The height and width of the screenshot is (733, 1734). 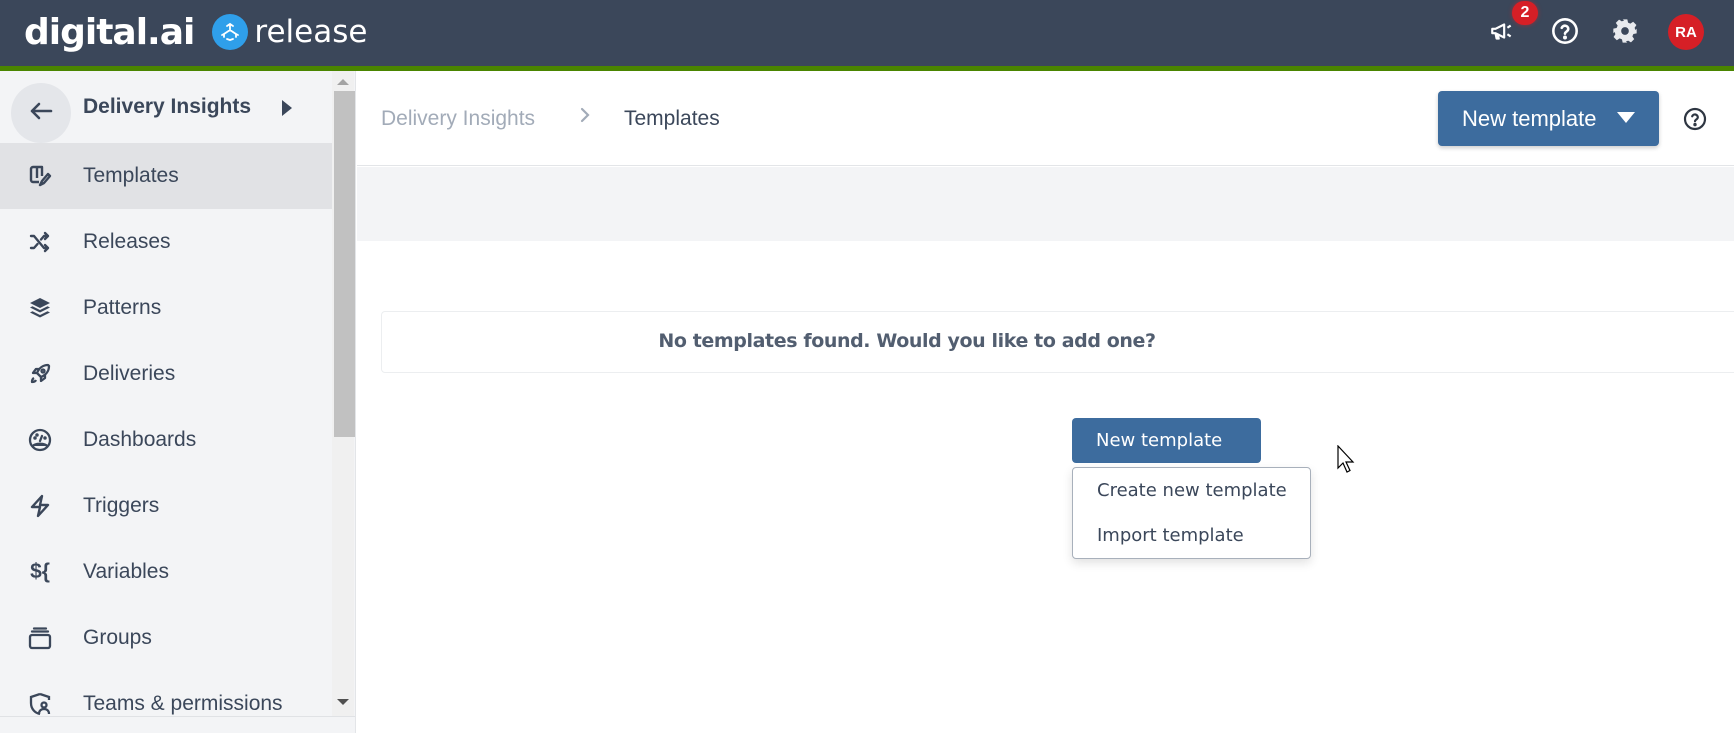 I want to click on rocket-icon, so click(x=40, y=374).